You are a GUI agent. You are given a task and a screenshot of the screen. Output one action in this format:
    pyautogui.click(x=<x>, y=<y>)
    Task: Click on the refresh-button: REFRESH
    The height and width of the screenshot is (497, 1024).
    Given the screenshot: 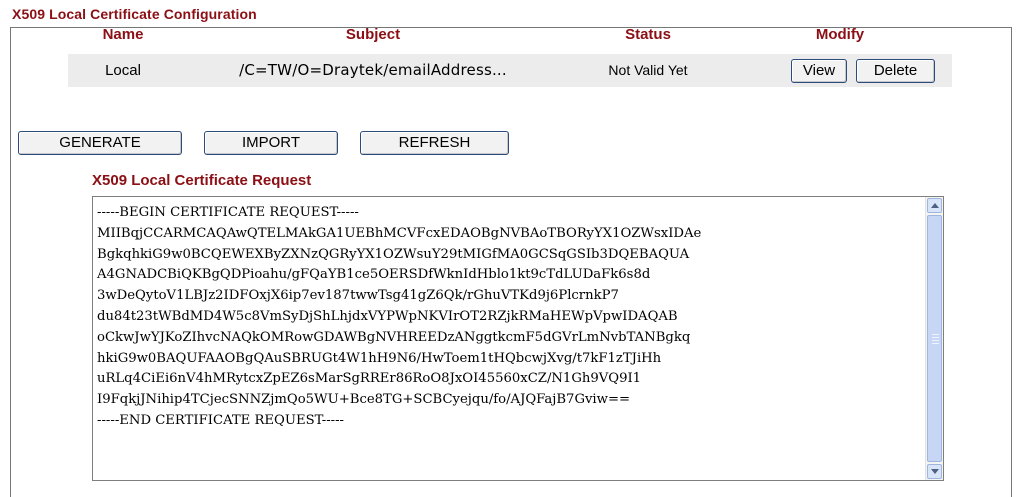 What is the action you would take?
    pyautogui.click(x=434, y=143)
    